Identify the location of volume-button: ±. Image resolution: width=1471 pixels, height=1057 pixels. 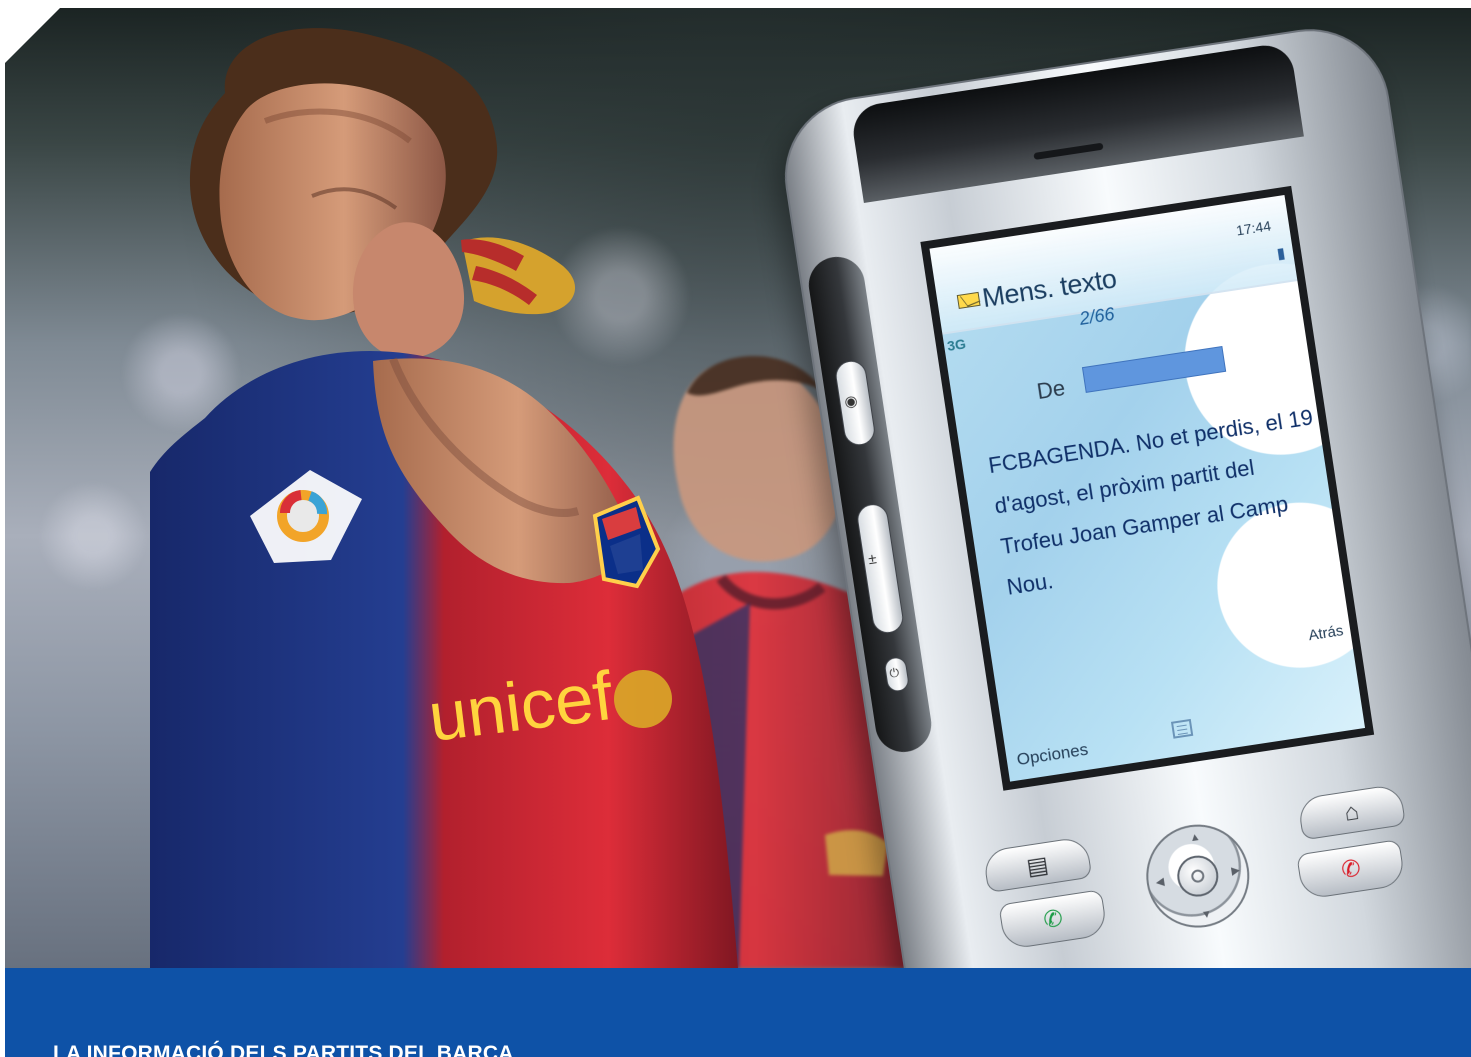
(880, 569).